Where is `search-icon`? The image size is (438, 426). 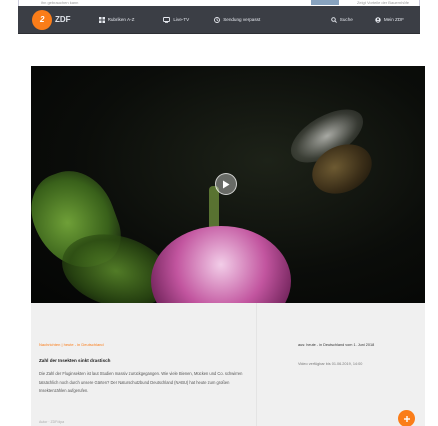 search-icon is located at coordinates (334, 19).